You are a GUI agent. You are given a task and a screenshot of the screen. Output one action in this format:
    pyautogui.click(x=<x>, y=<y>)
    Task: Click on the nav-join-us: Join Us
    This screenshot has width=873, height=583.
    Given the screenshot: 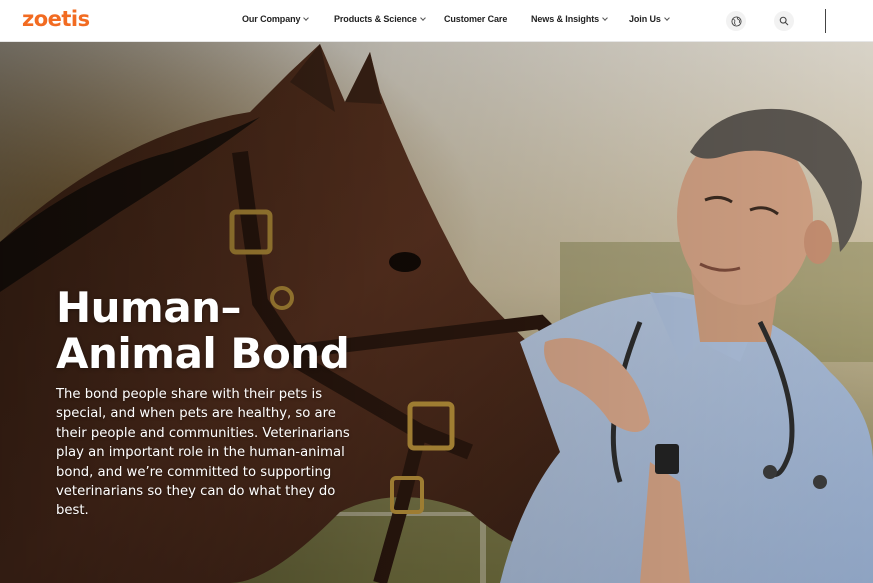 What is the action you would take?
    pyautogui.click(x=649, y=19)
    